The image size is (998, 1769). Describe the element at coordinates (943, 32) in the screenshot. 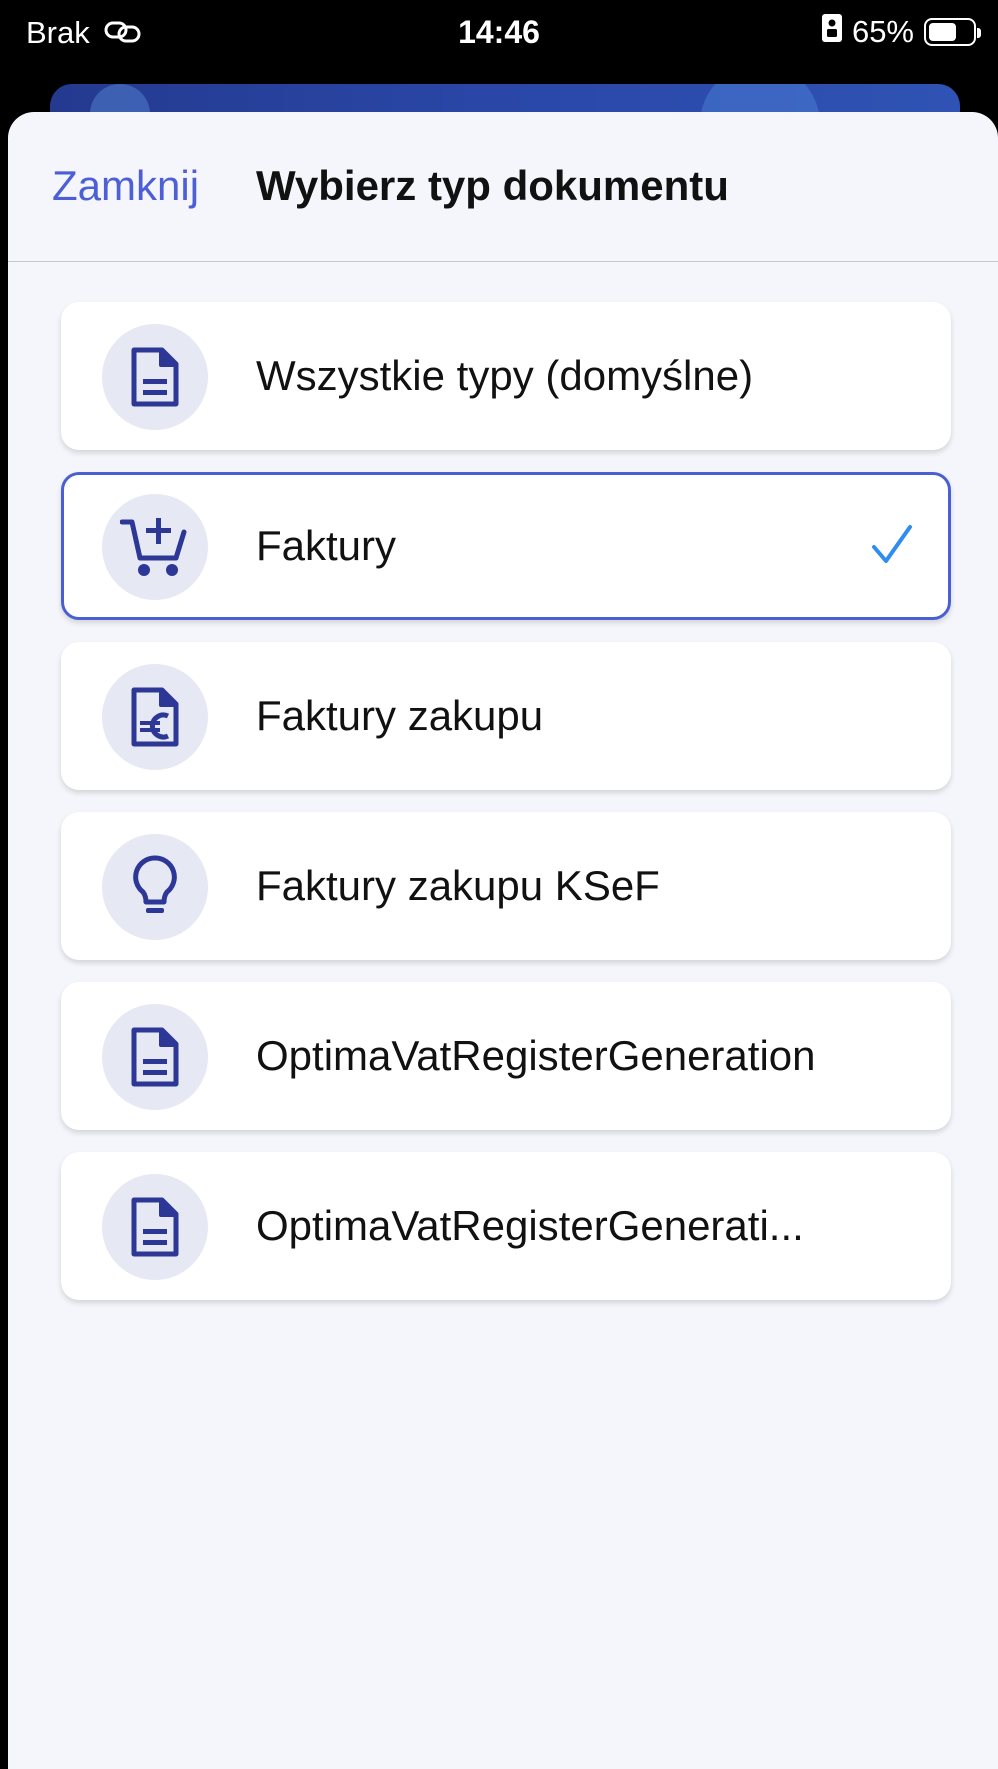

I see `battery-fill` at that location.